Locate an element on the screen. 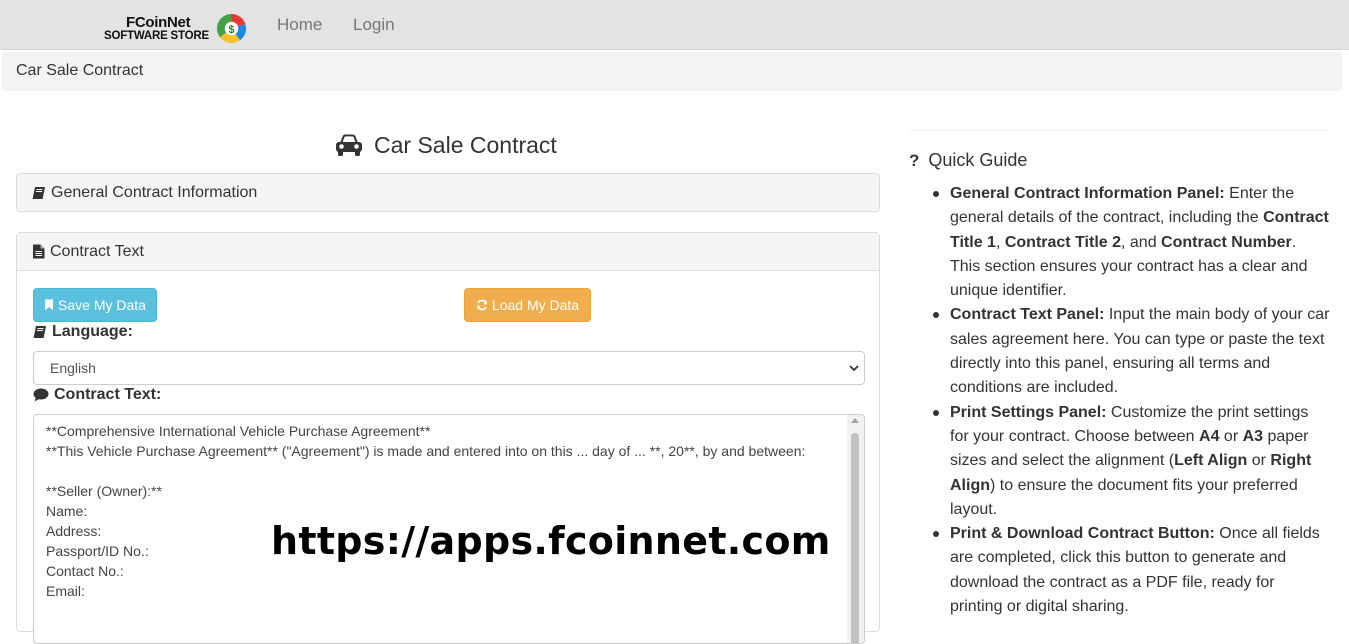 This screenshot has height=644, width=1349. page-title-text: Car Sale Contract is located at coordinates (465, 144).